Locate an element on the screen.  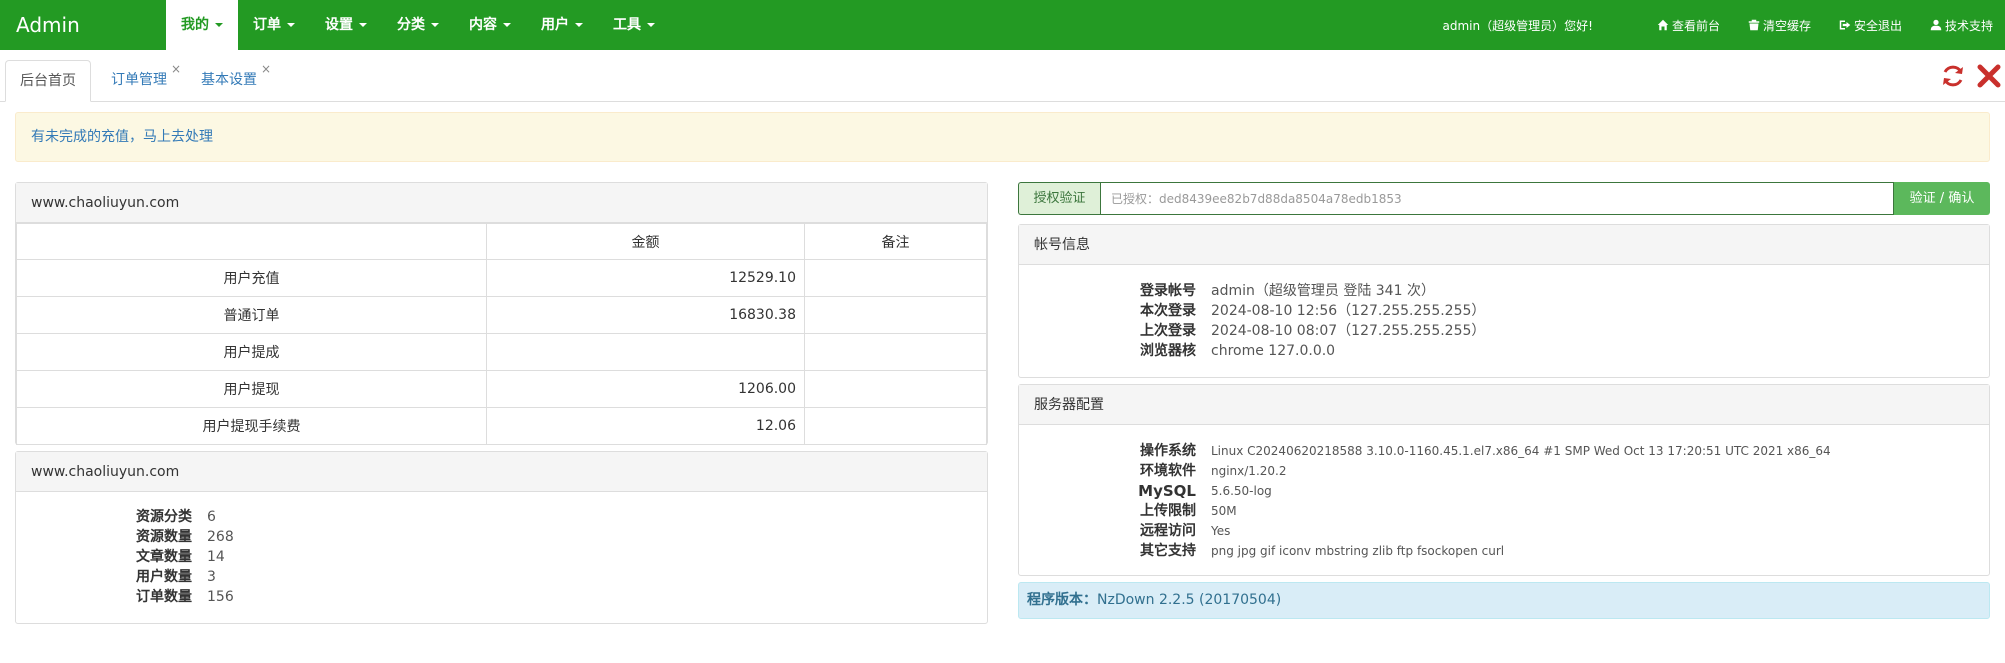
account-item: 本次登录 2024-08-10 12:56（127.255.255.255） is located at coordinates (1504, 311).